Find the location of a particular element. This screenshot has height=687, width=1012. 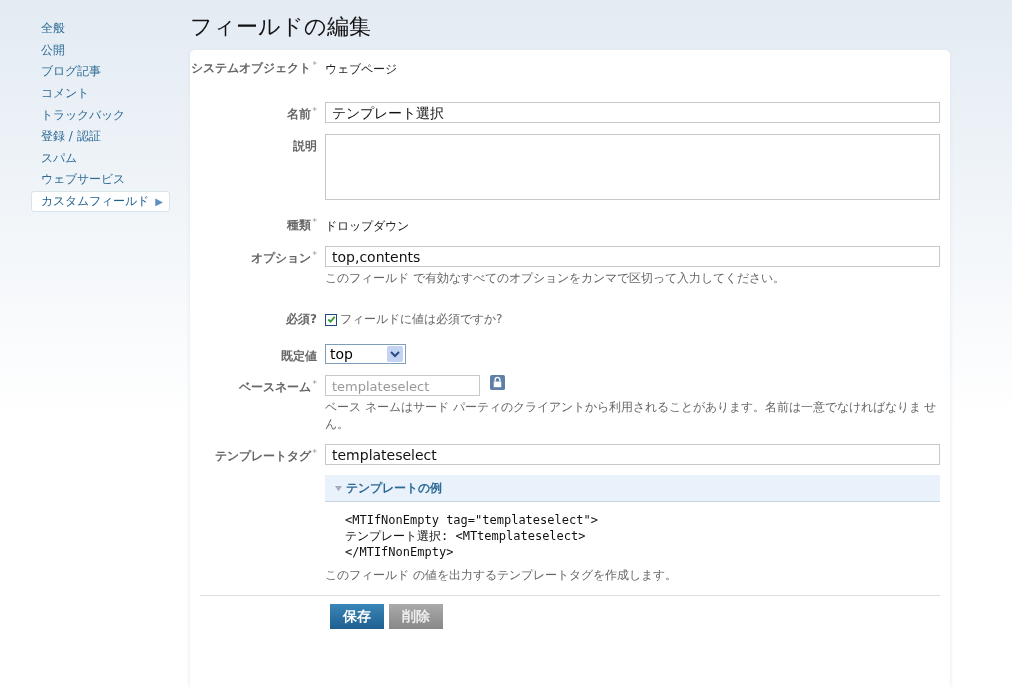

code-line: テンプレート選択: <MTtemplateselect> is located at coordinates (466, 536).